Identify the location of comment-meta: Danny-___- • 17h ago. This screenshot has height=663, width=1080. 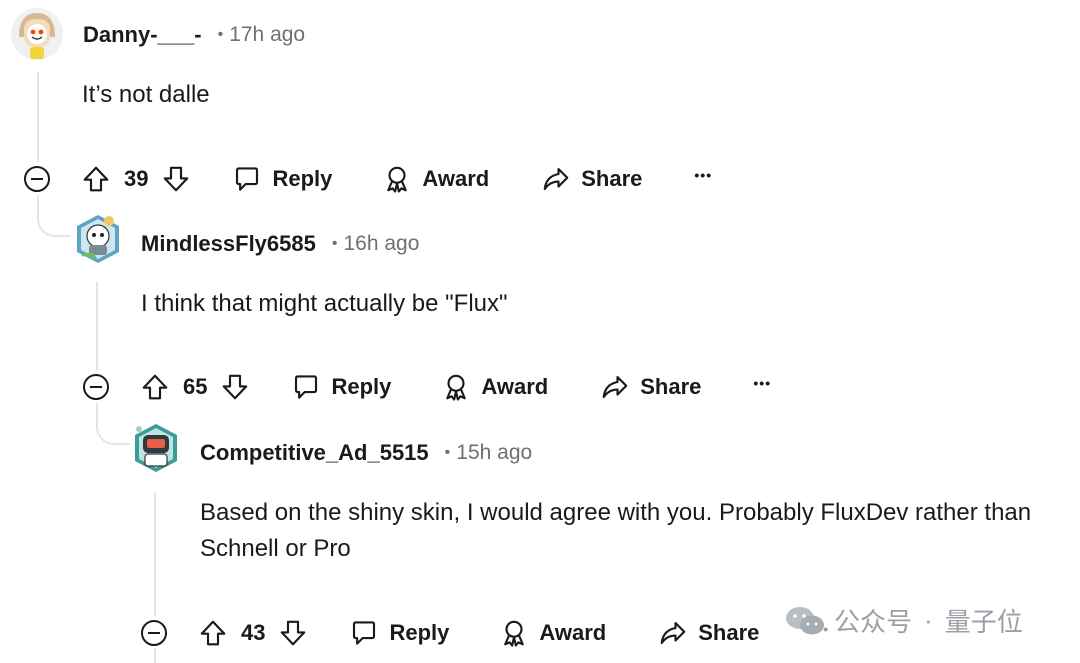
(194, 35).